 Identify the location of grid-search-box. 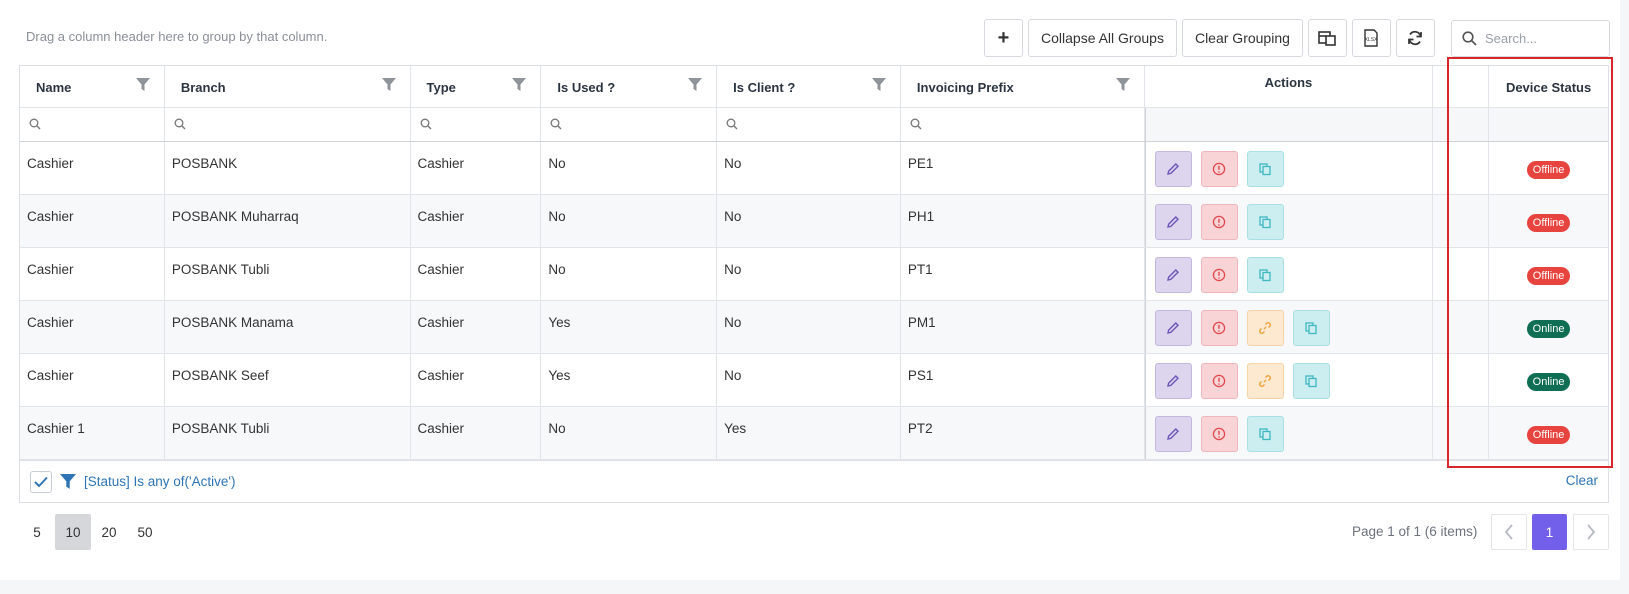
(1530, 38).